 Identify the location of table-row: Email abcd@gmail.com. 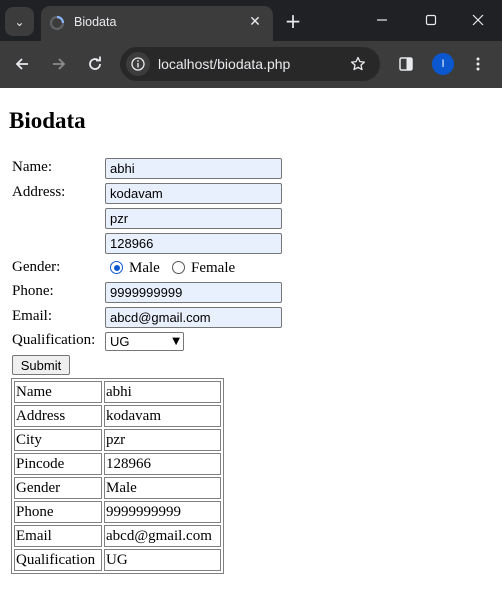
(117, 536).